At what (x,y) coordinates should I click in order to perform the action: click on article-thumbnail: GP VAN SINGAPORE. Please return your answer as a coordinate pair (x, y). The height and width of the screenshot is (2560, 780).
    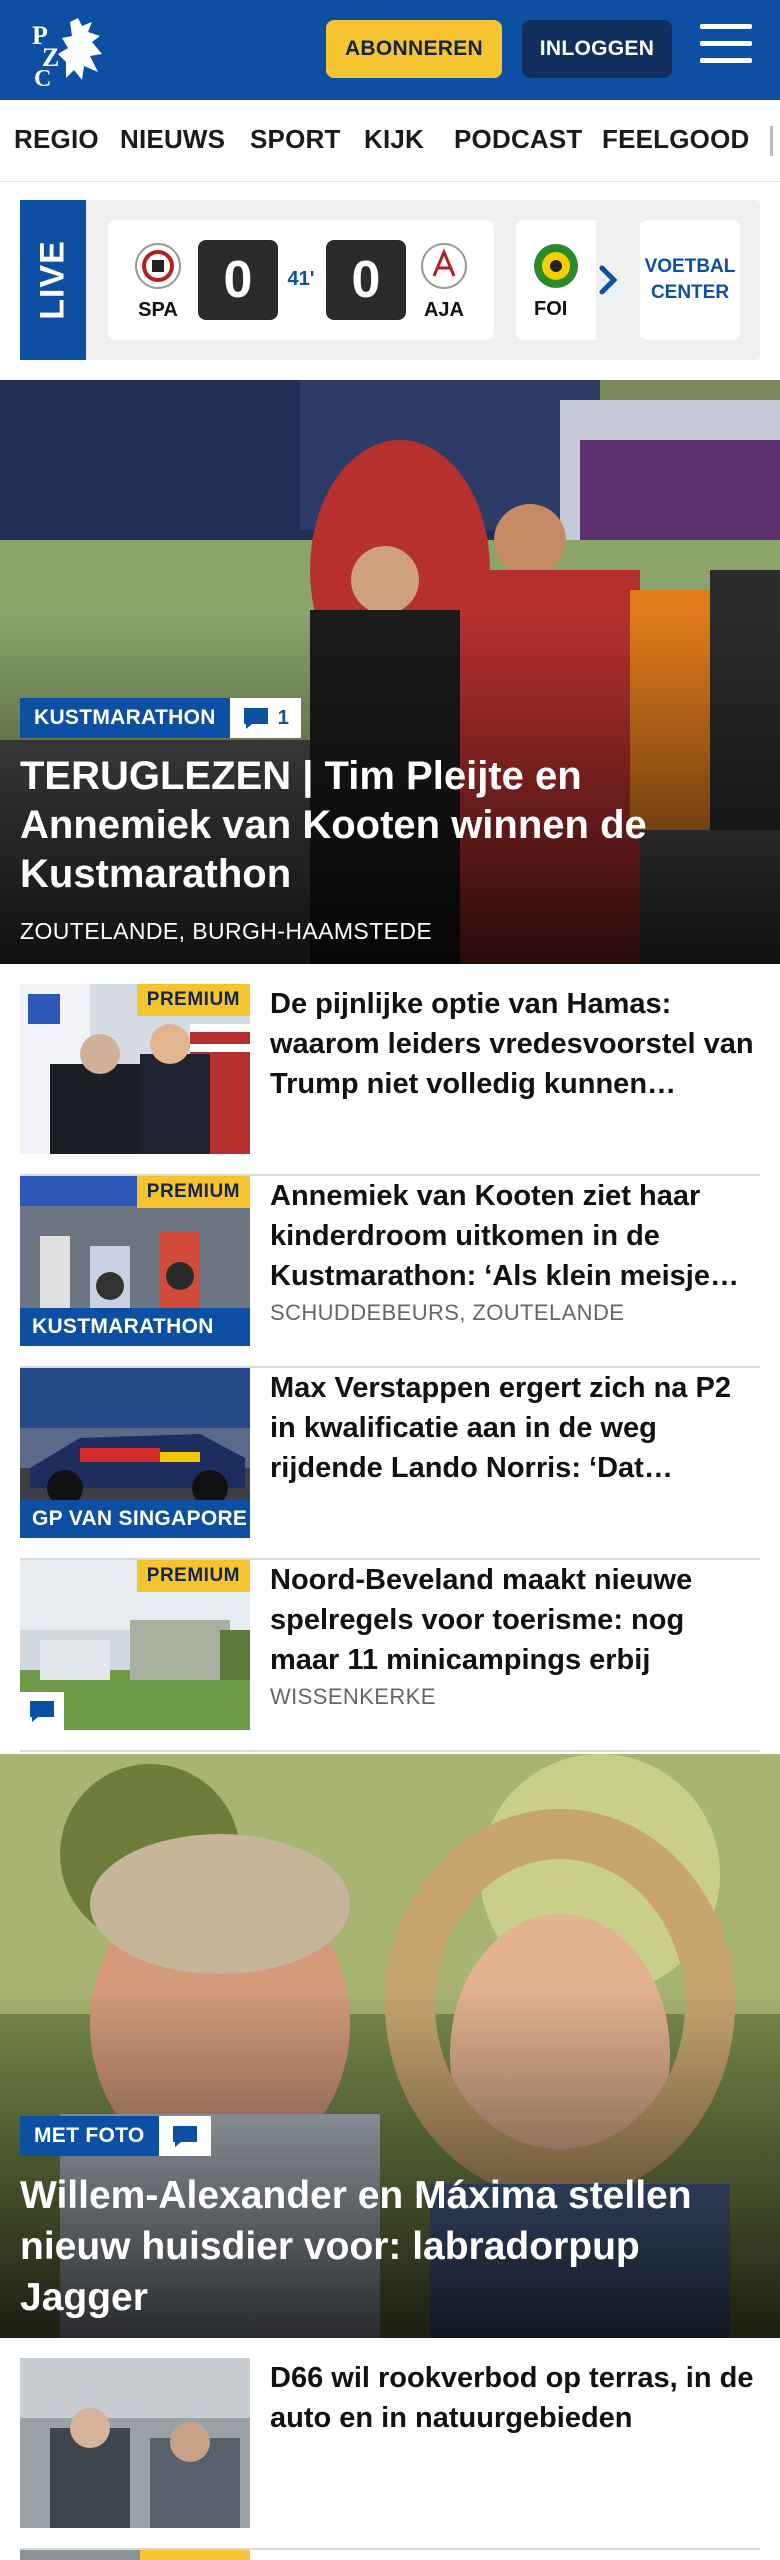
    Looking at the image, I should click on (135, 1453).